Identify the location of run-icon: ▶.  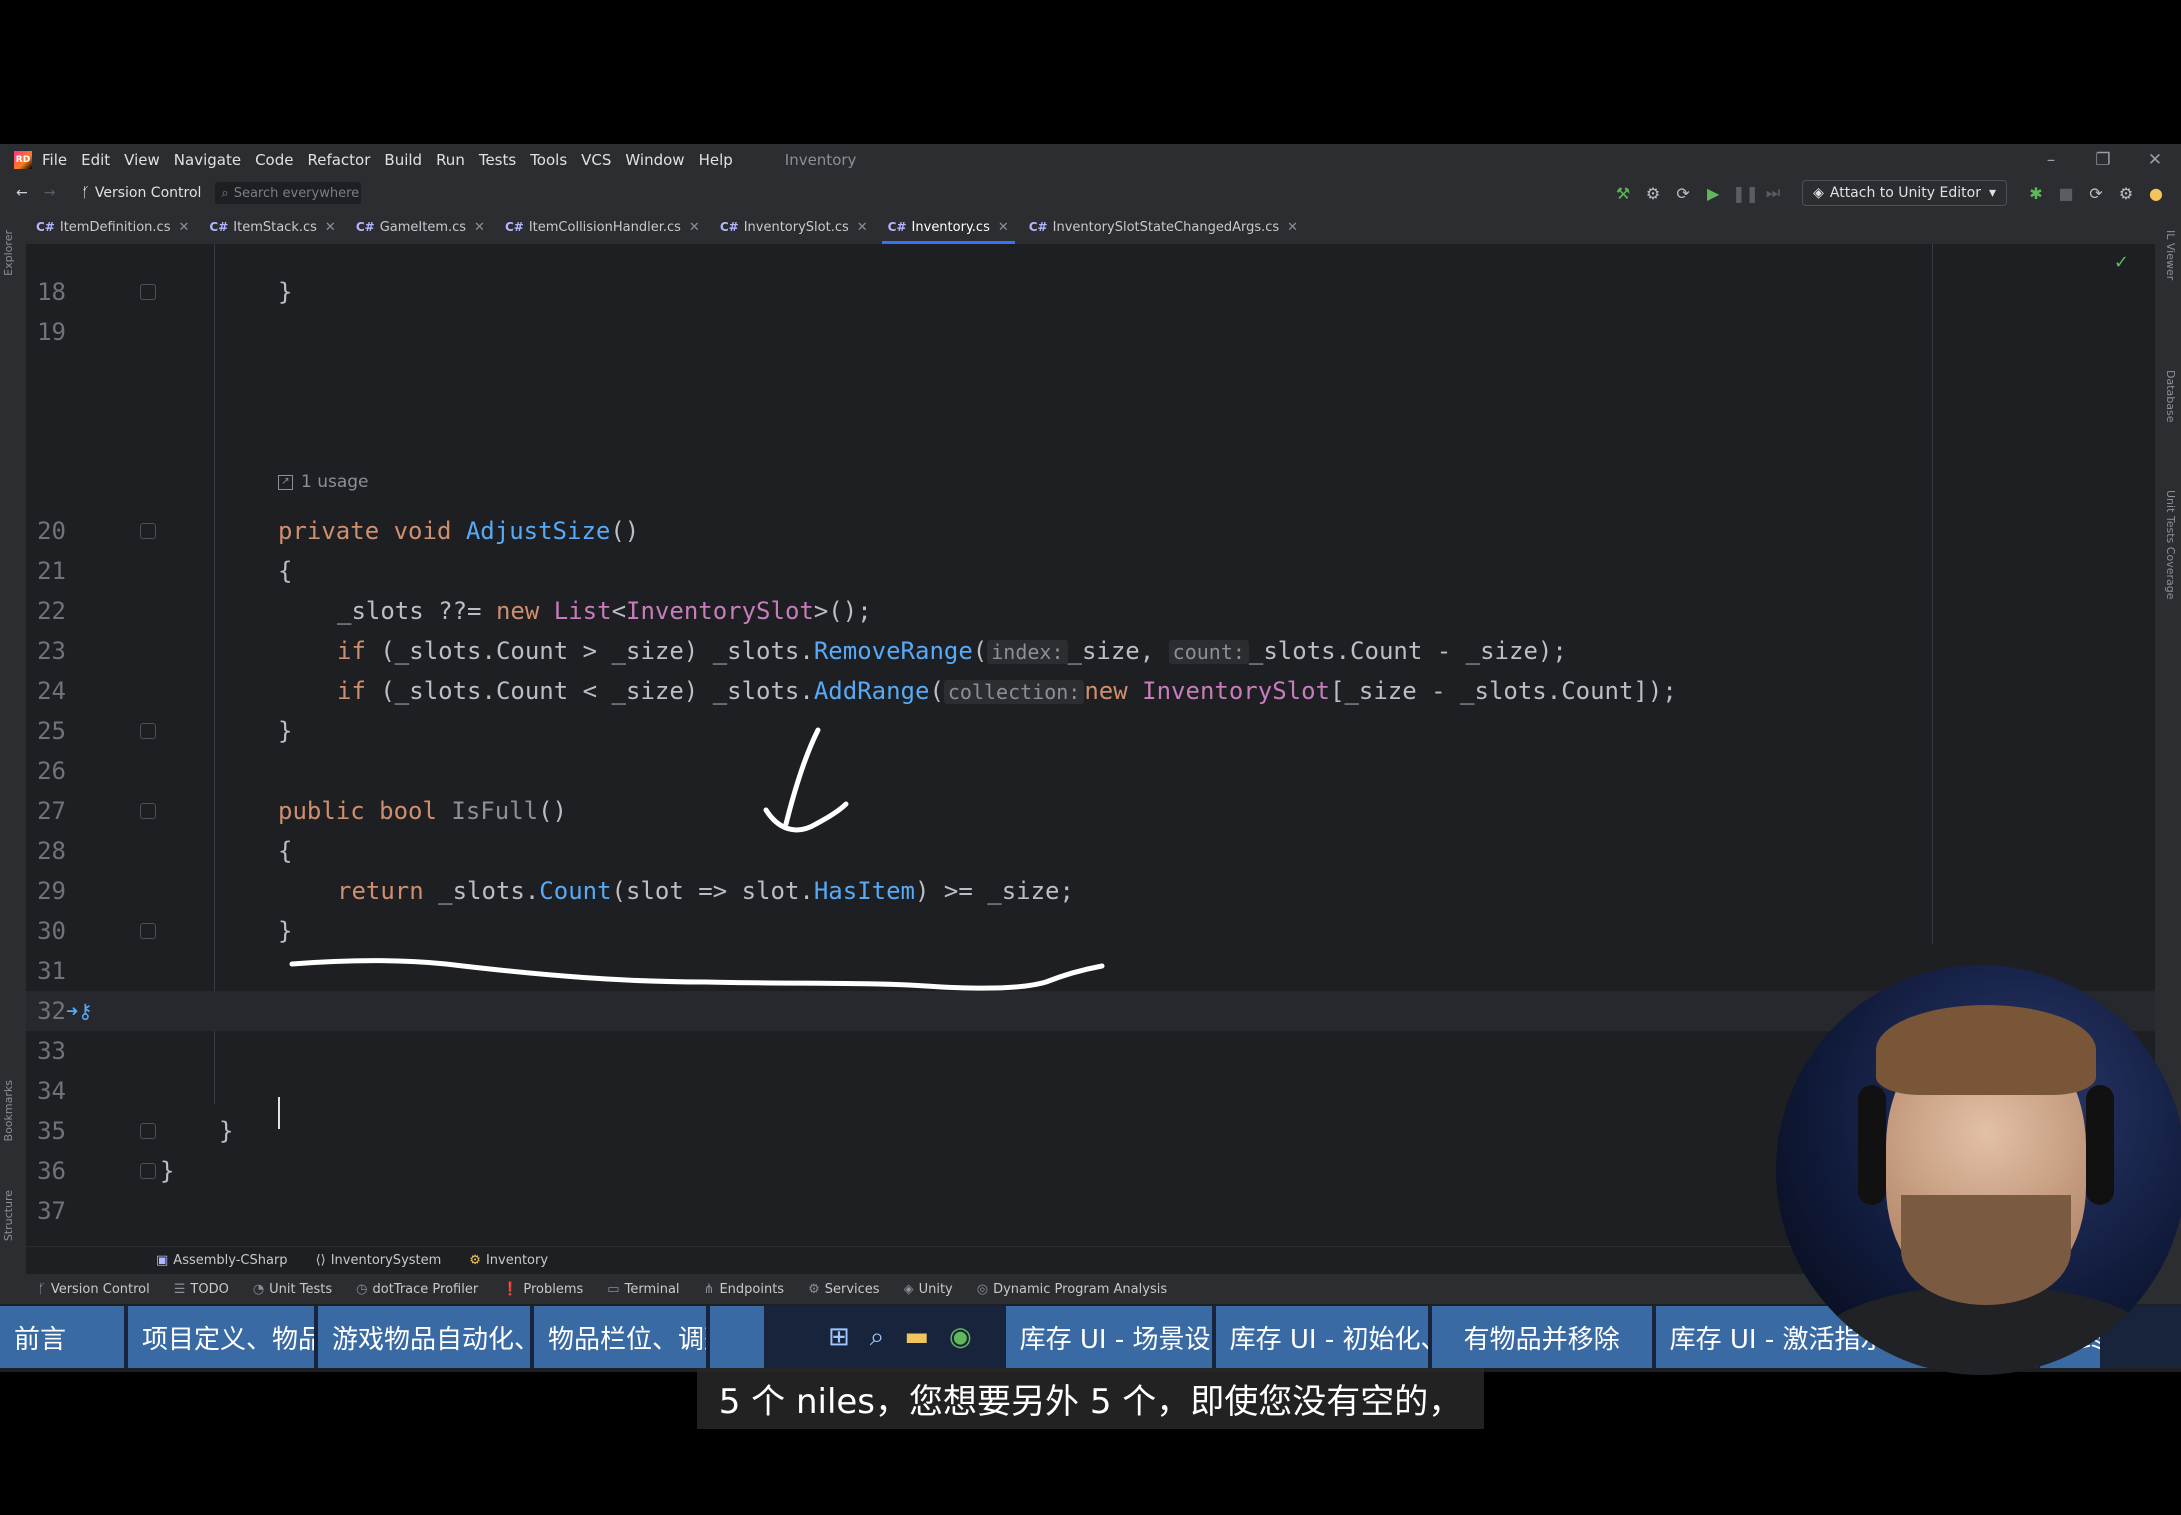
(1713, 193).